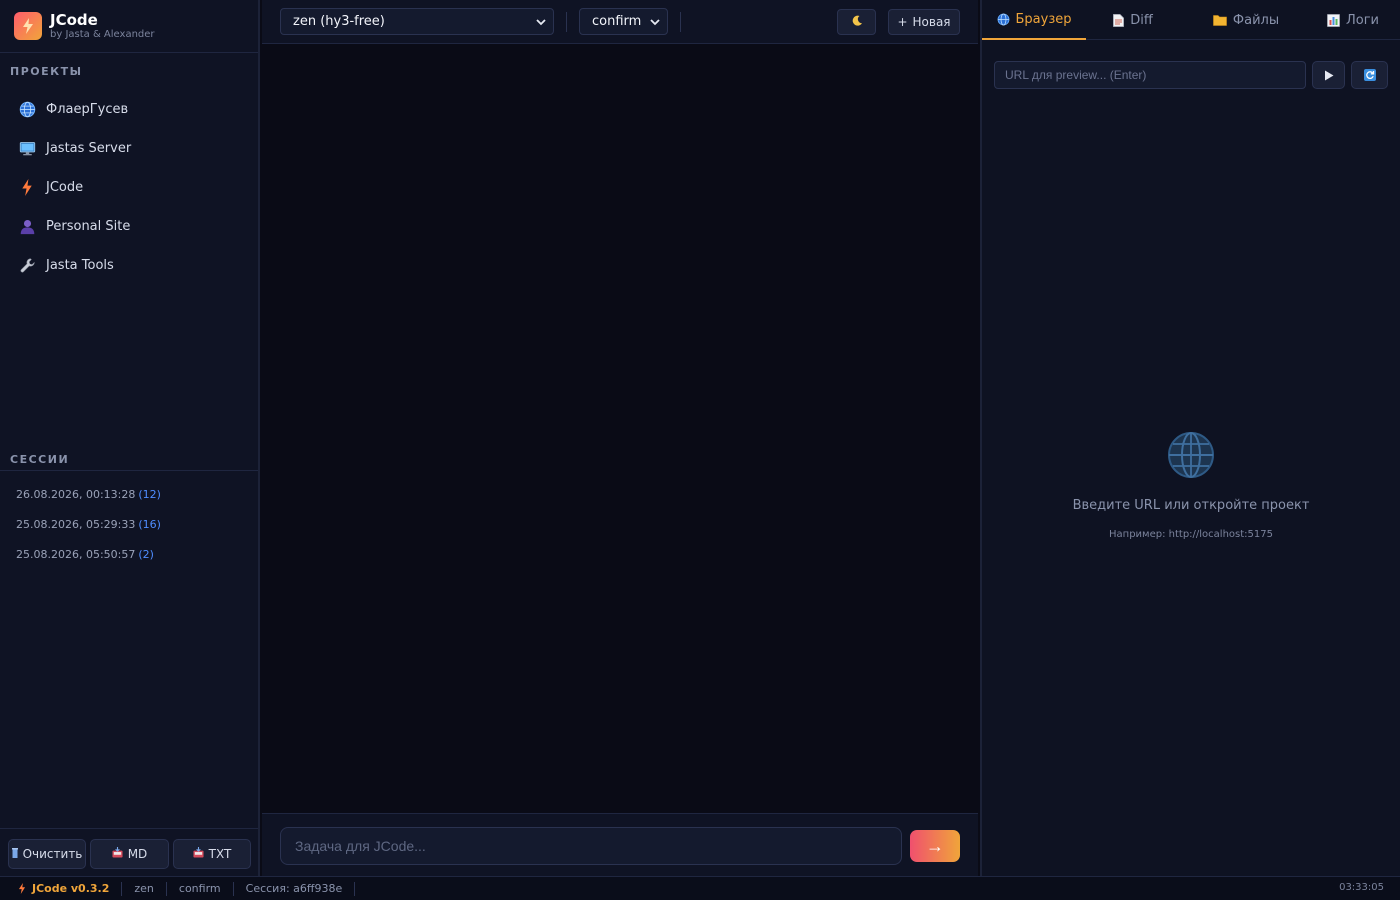 This screenshot has width=1400, height=900. I want to click on composer: →, so click(620, 844).